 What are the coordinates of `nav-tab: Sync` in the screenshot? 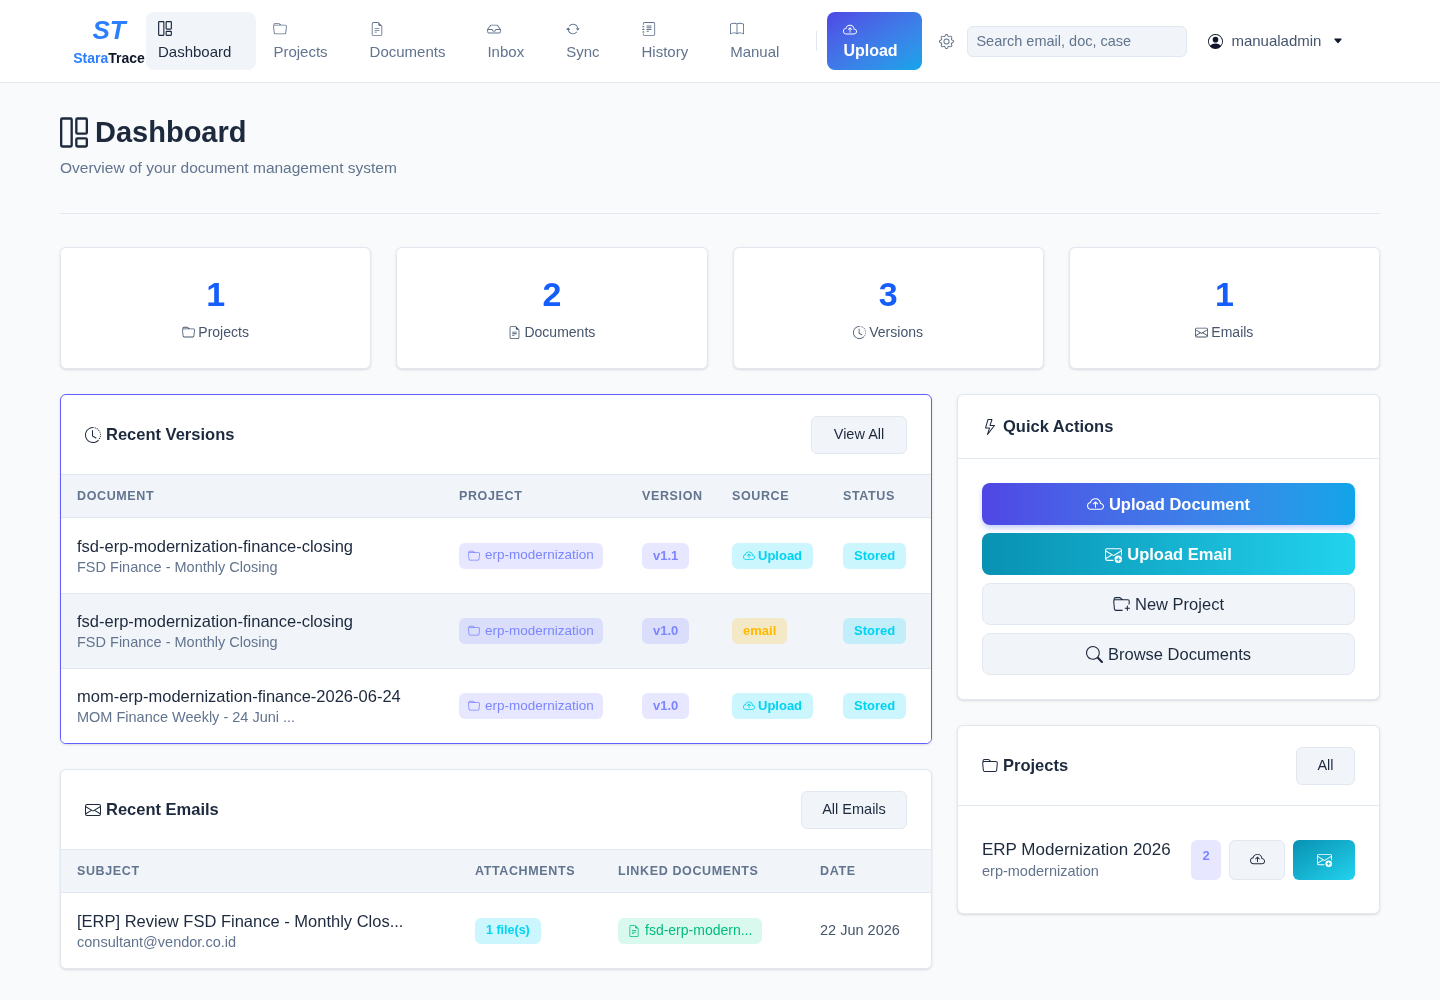 It's located at (589, 41).